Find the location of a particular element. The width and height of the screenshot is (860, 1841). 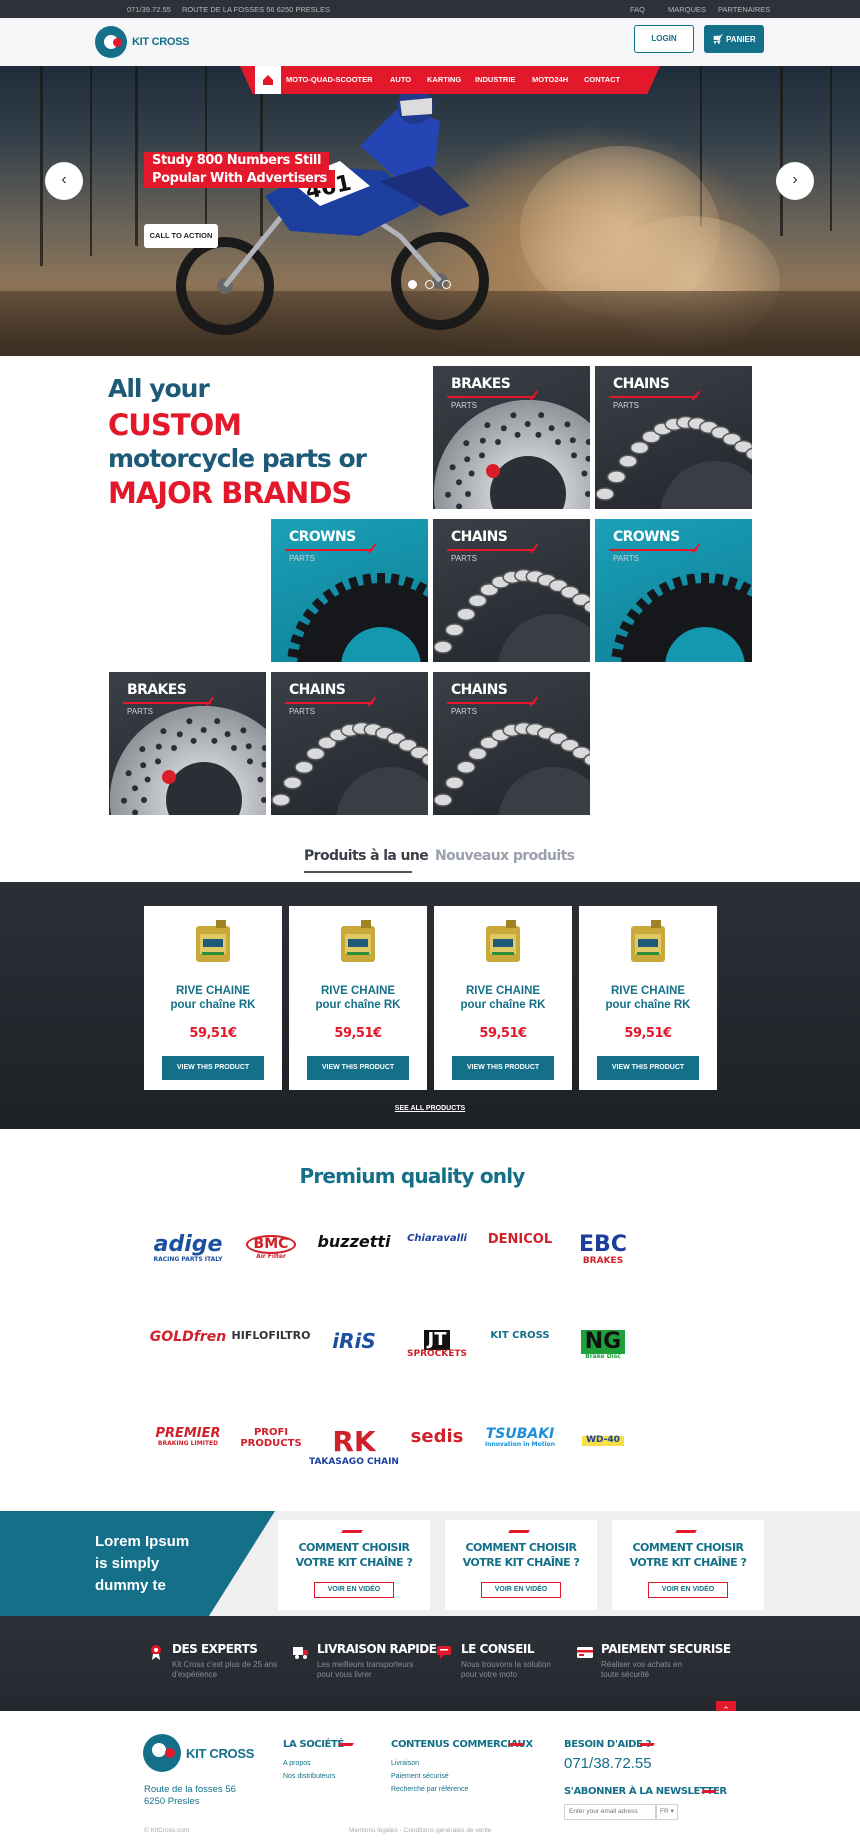

brand-logo-buzzetti: buzzetti is located at coordinates (354, 1242).